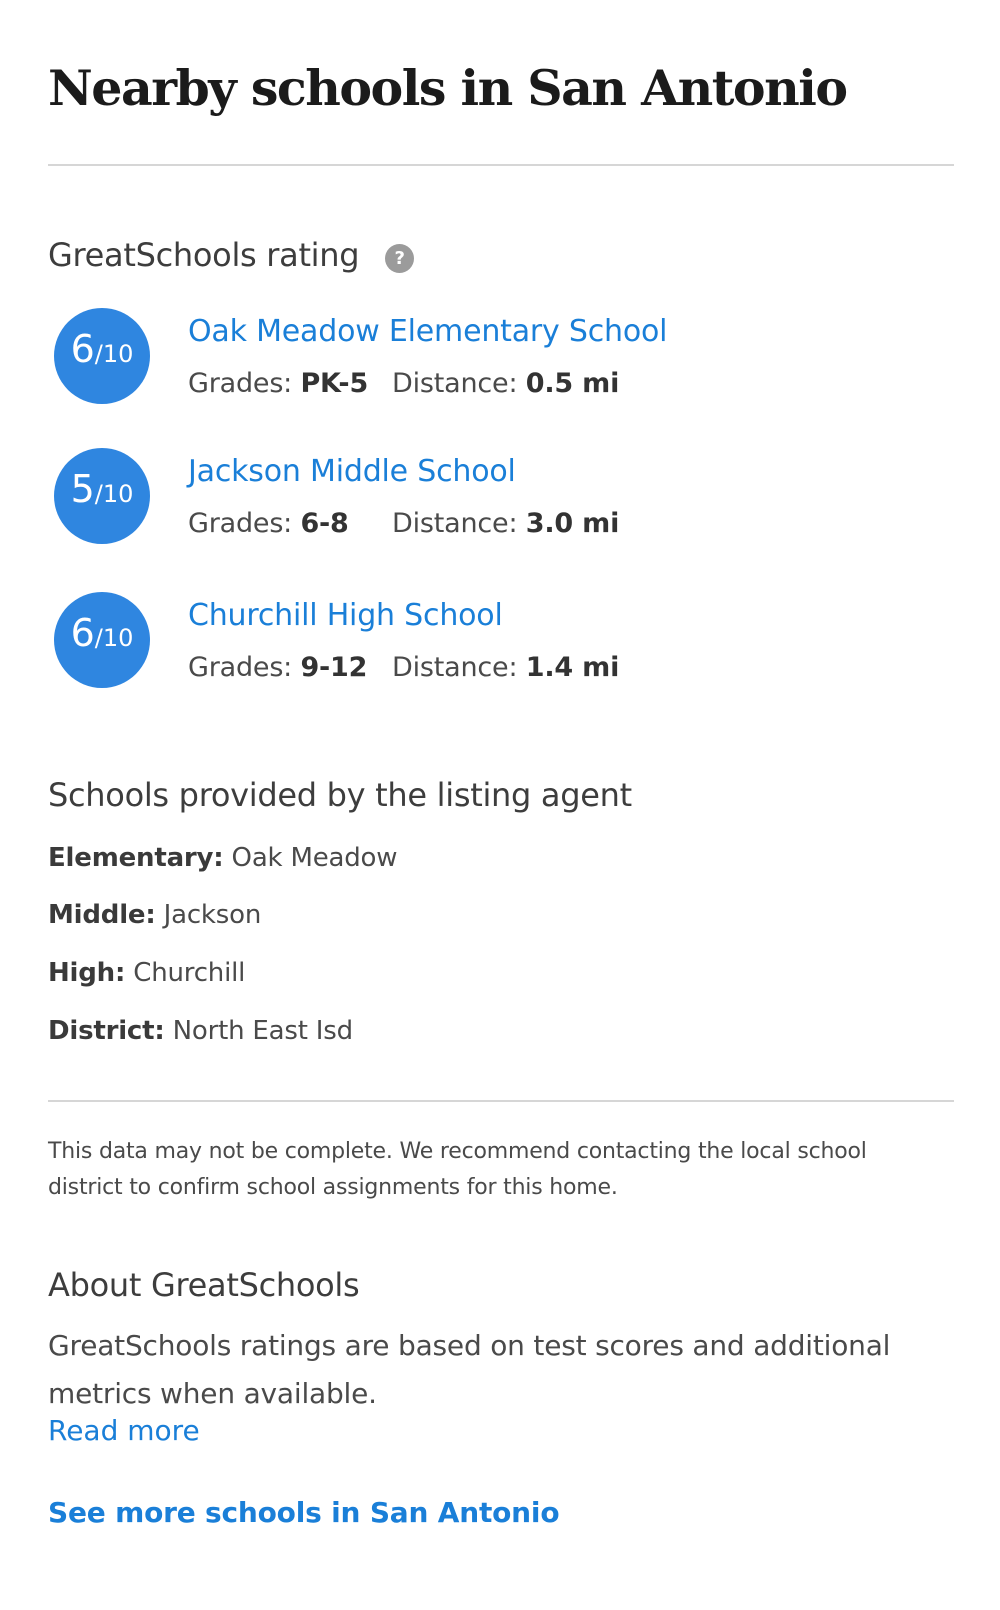 This screenshot has height=1610, width=1000. What do you see at coordinates (334, 667) in the screenshot?
I see `grades-value: 9-12` at bounding box center [334, 667].